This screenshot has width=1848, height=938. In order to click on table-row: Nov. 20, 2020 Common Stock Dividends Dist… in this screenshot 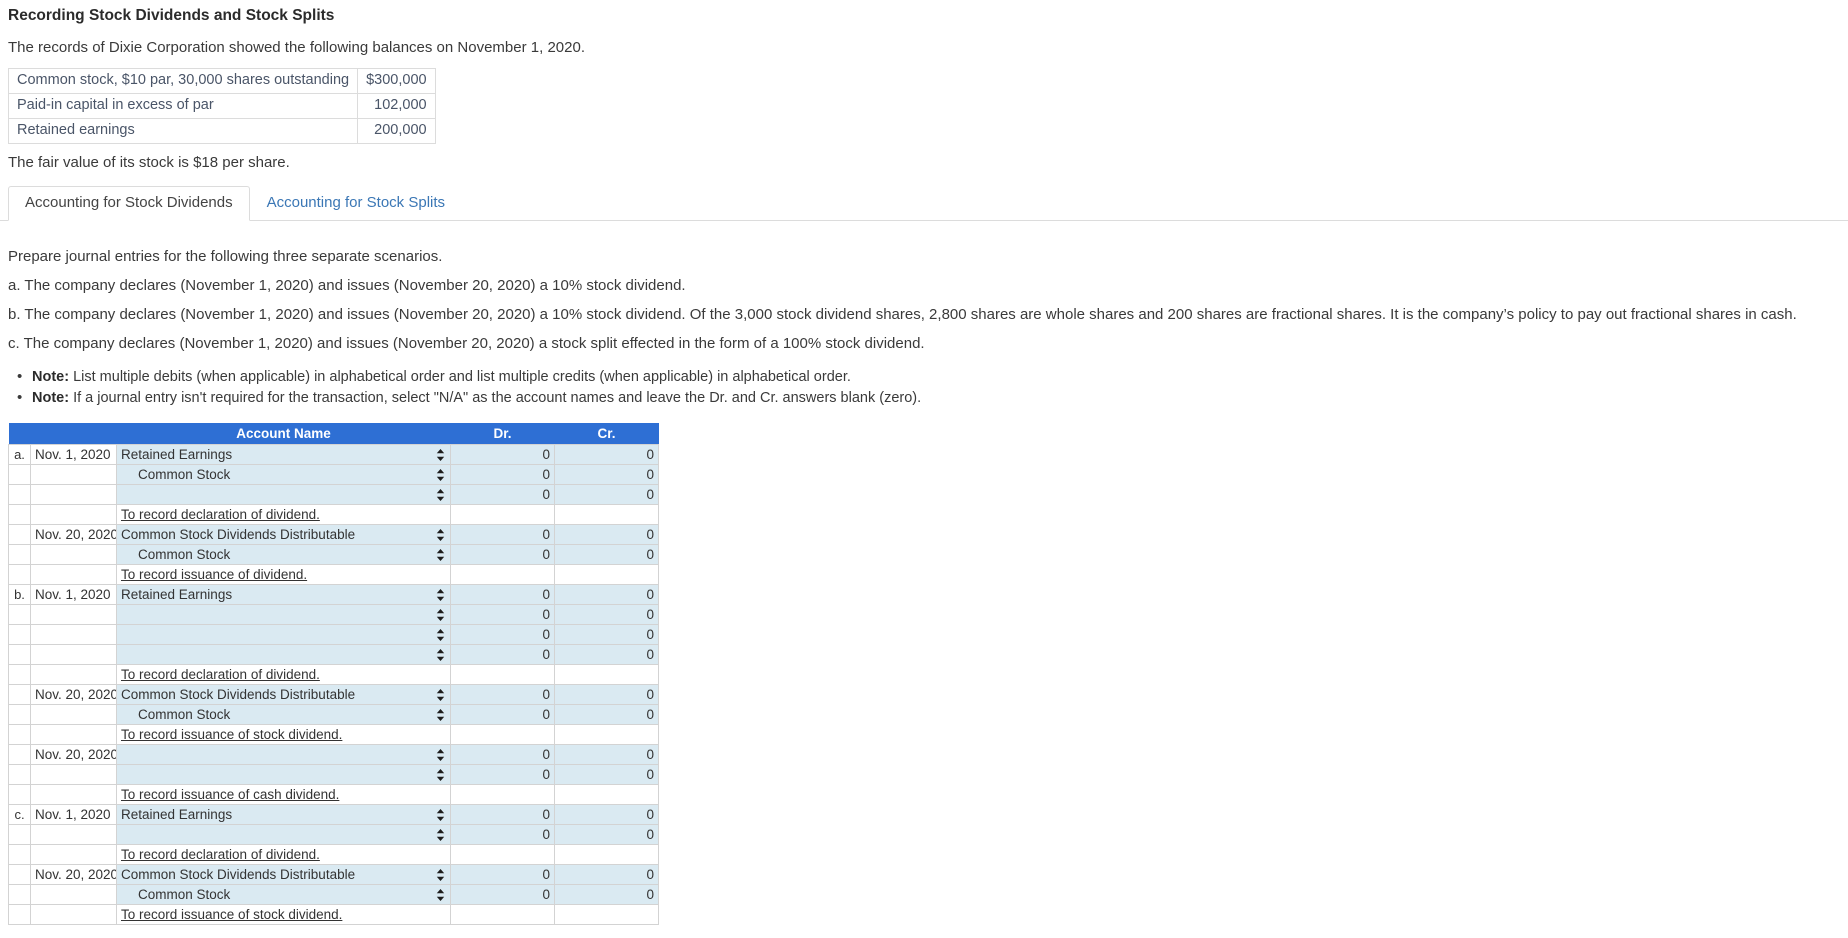, I will do `click(333, 874)`.